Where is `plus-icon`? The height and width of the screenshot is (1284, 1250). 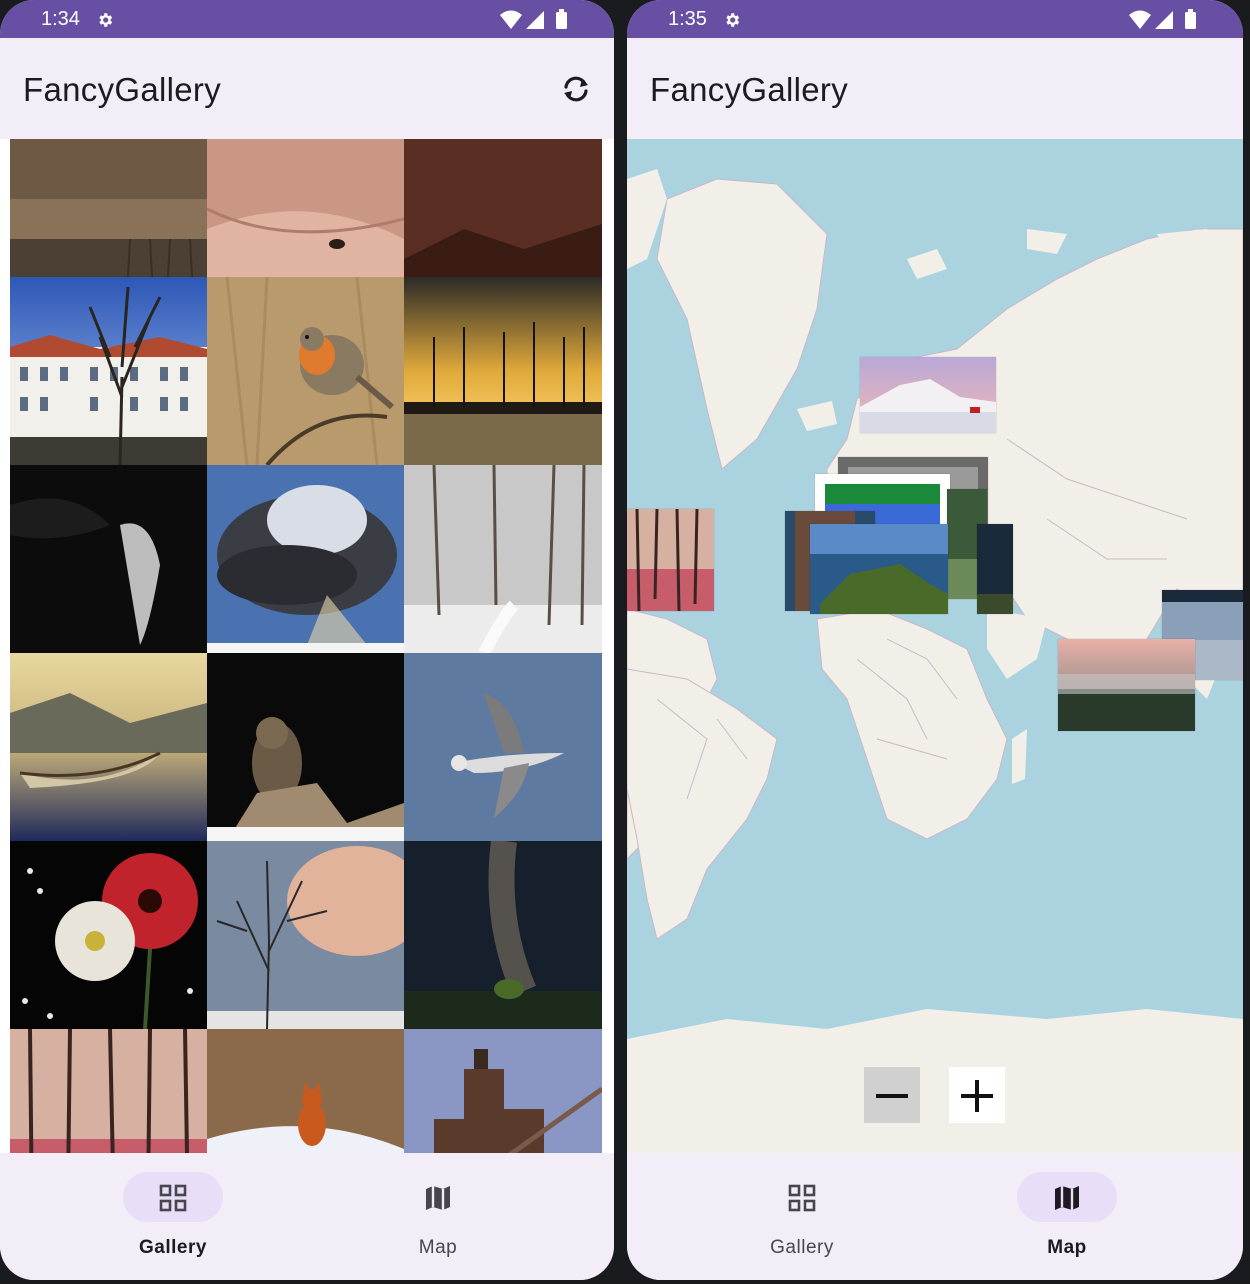
plus-icon is located at coordinates (977, 1096).